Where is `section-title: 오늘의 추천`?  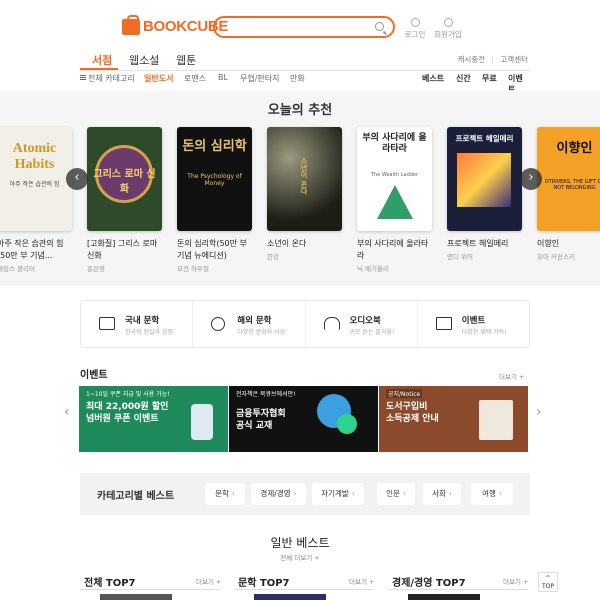
section-title: 오늘의 추천 is located at coordinates (300, 110).